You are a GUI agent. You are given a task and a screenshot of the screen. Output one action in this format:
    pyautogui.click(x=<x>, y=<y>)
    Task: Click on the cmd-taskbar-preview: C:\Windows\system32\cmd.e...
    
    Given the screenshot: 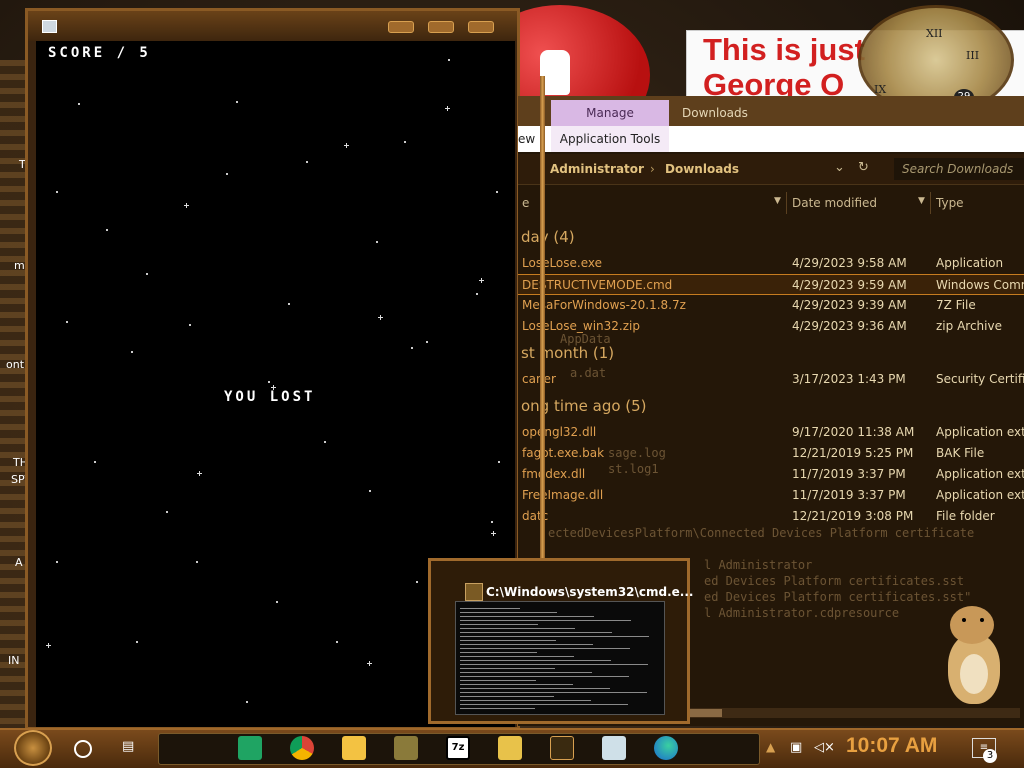 What is the action you would take?
    pyautogui.click(x=560, y=641)
    